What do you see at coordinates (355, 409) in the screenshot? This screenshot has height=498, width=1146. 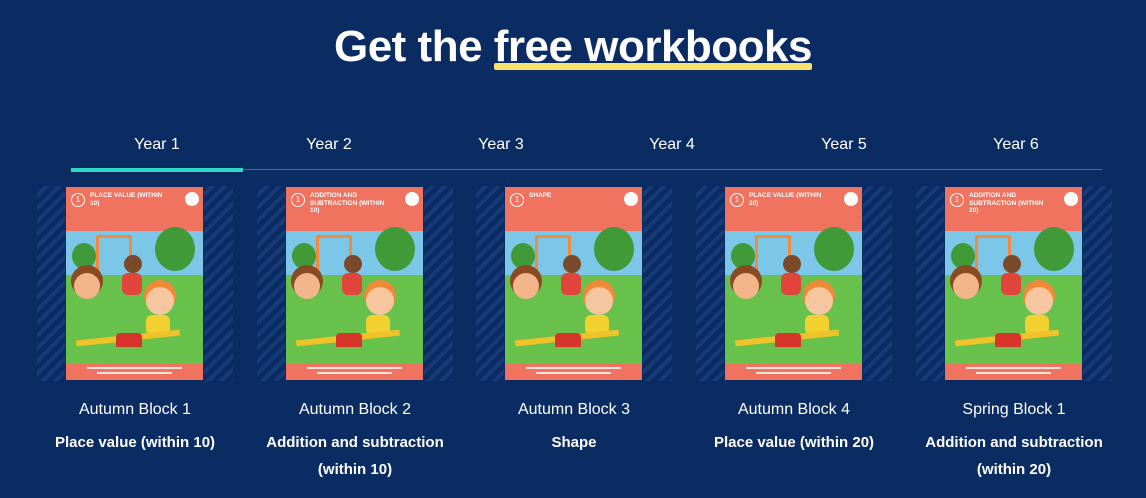 I see `card-block: Autumn Block 2` at bounding box center [355, 409].